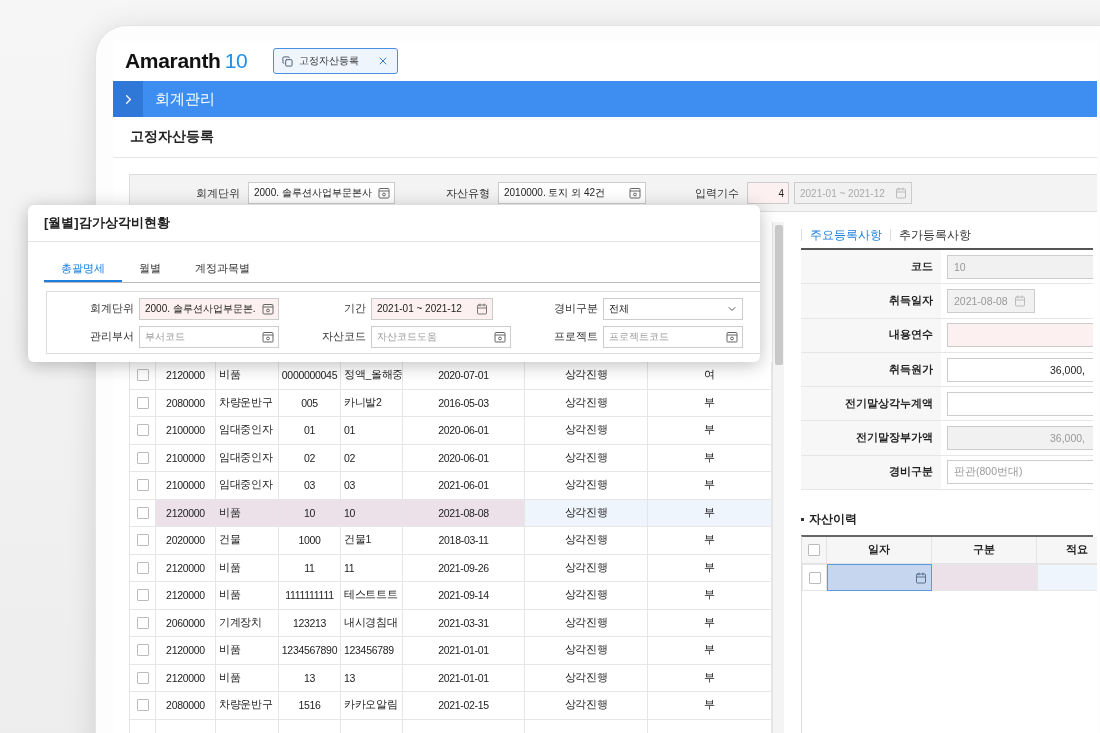 The height and width of the screenshot is (733, 1100). Describe the element at coordinates (247, 541) in the screenshot. I see `table-cell: 건물` at that location.